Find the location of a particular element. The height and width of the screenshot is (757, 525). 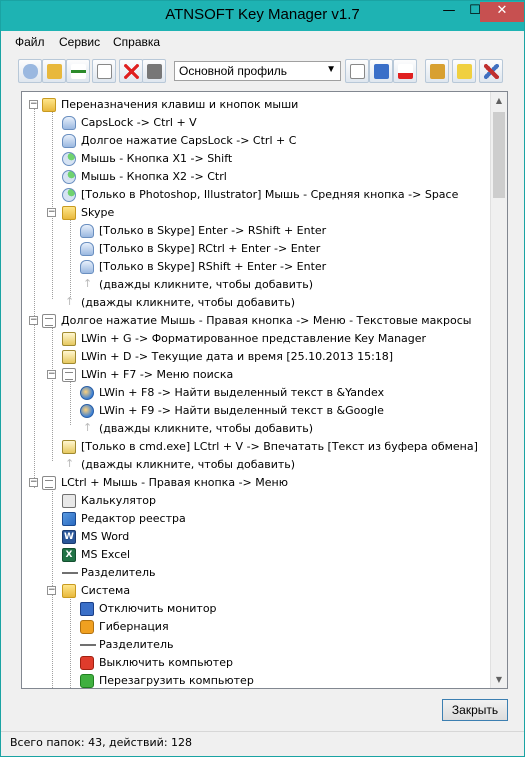

edit-icon is located at coordinates (104, 71).